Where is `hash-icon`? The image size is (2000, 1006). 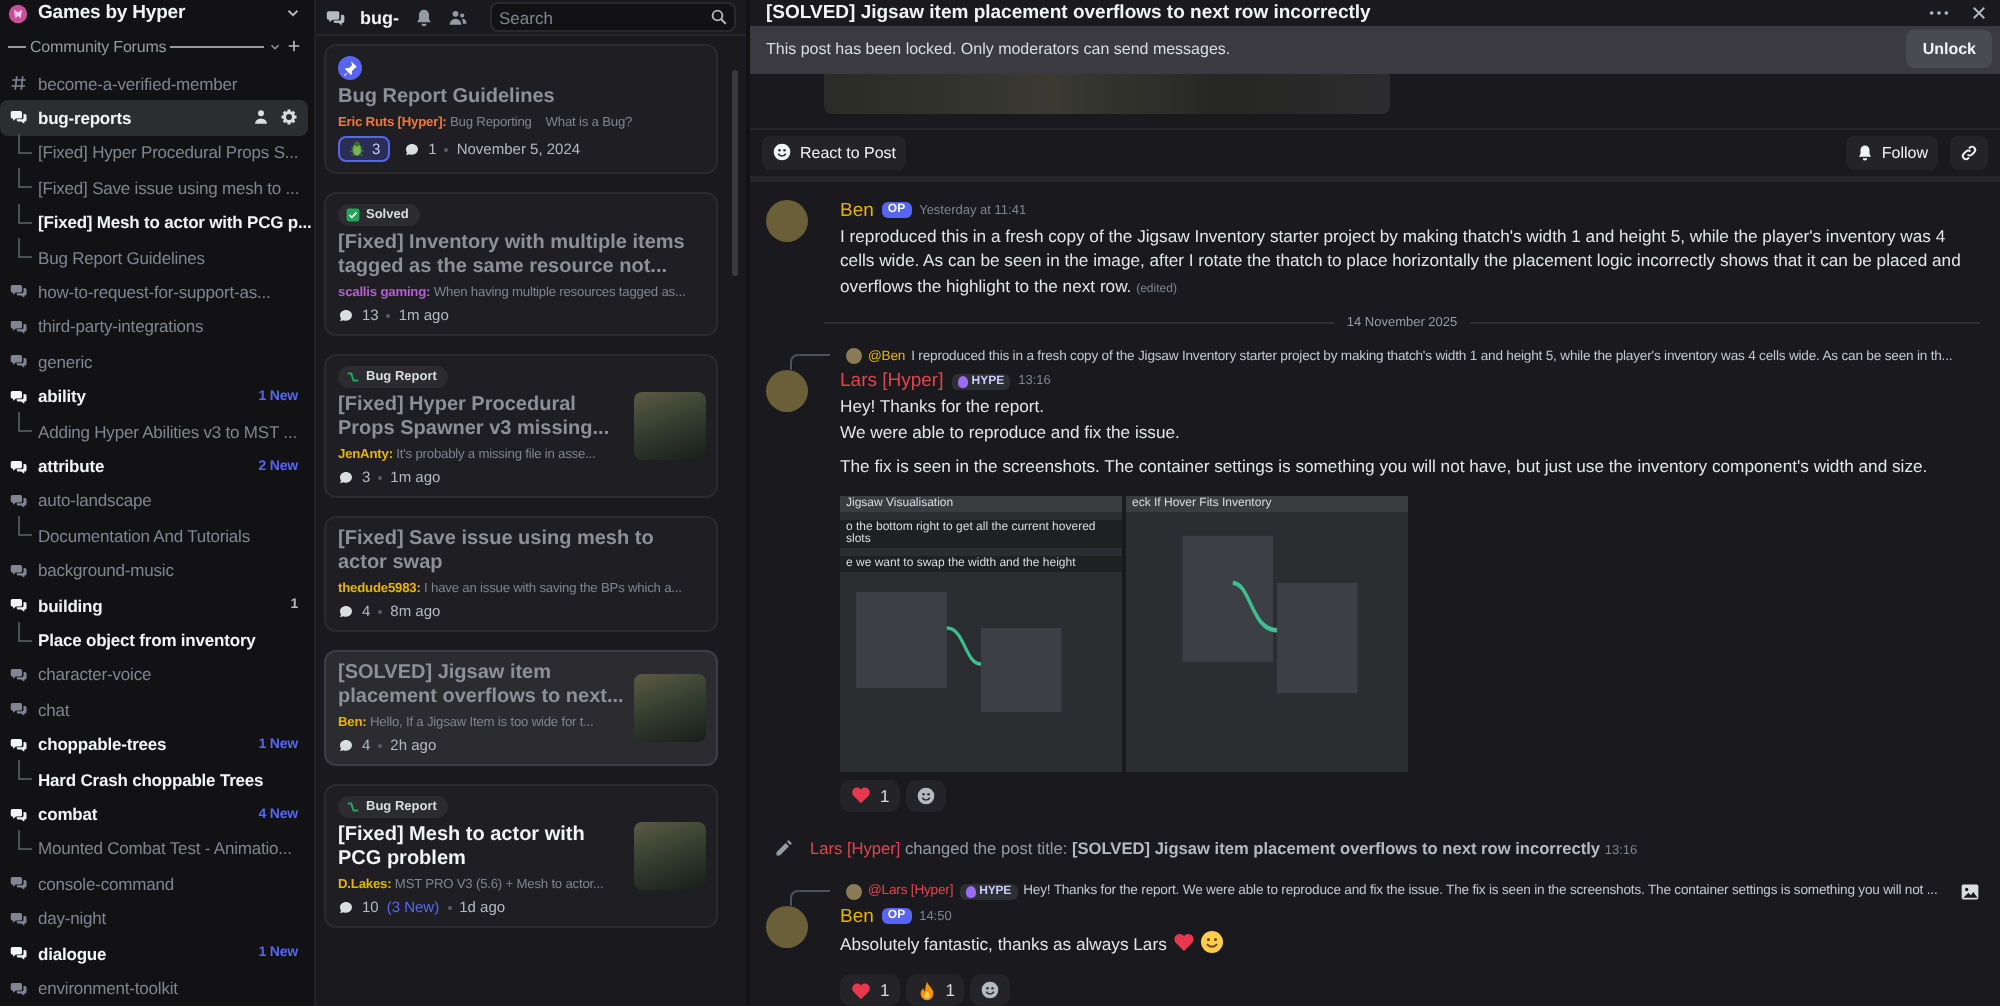 hash-icon is located at coordinates (19, 83).